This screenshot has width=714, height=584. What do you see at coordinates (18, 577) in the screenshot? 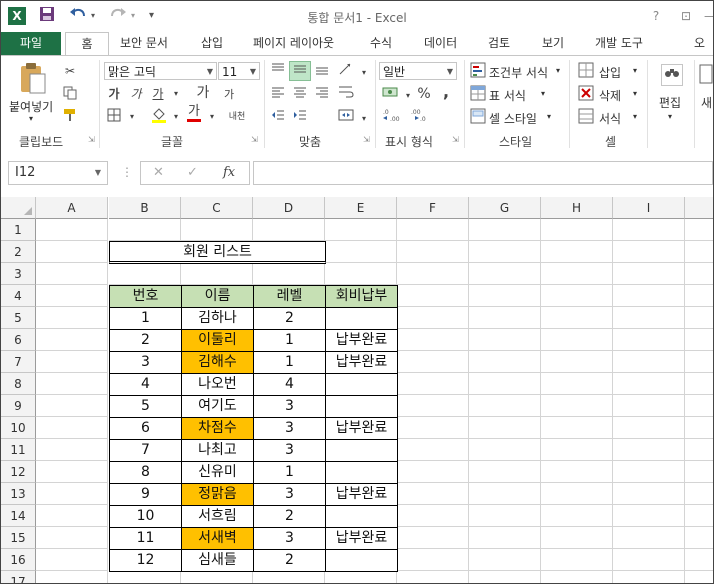
I see `row-header-17: 17` at bounding box center [18, 577].